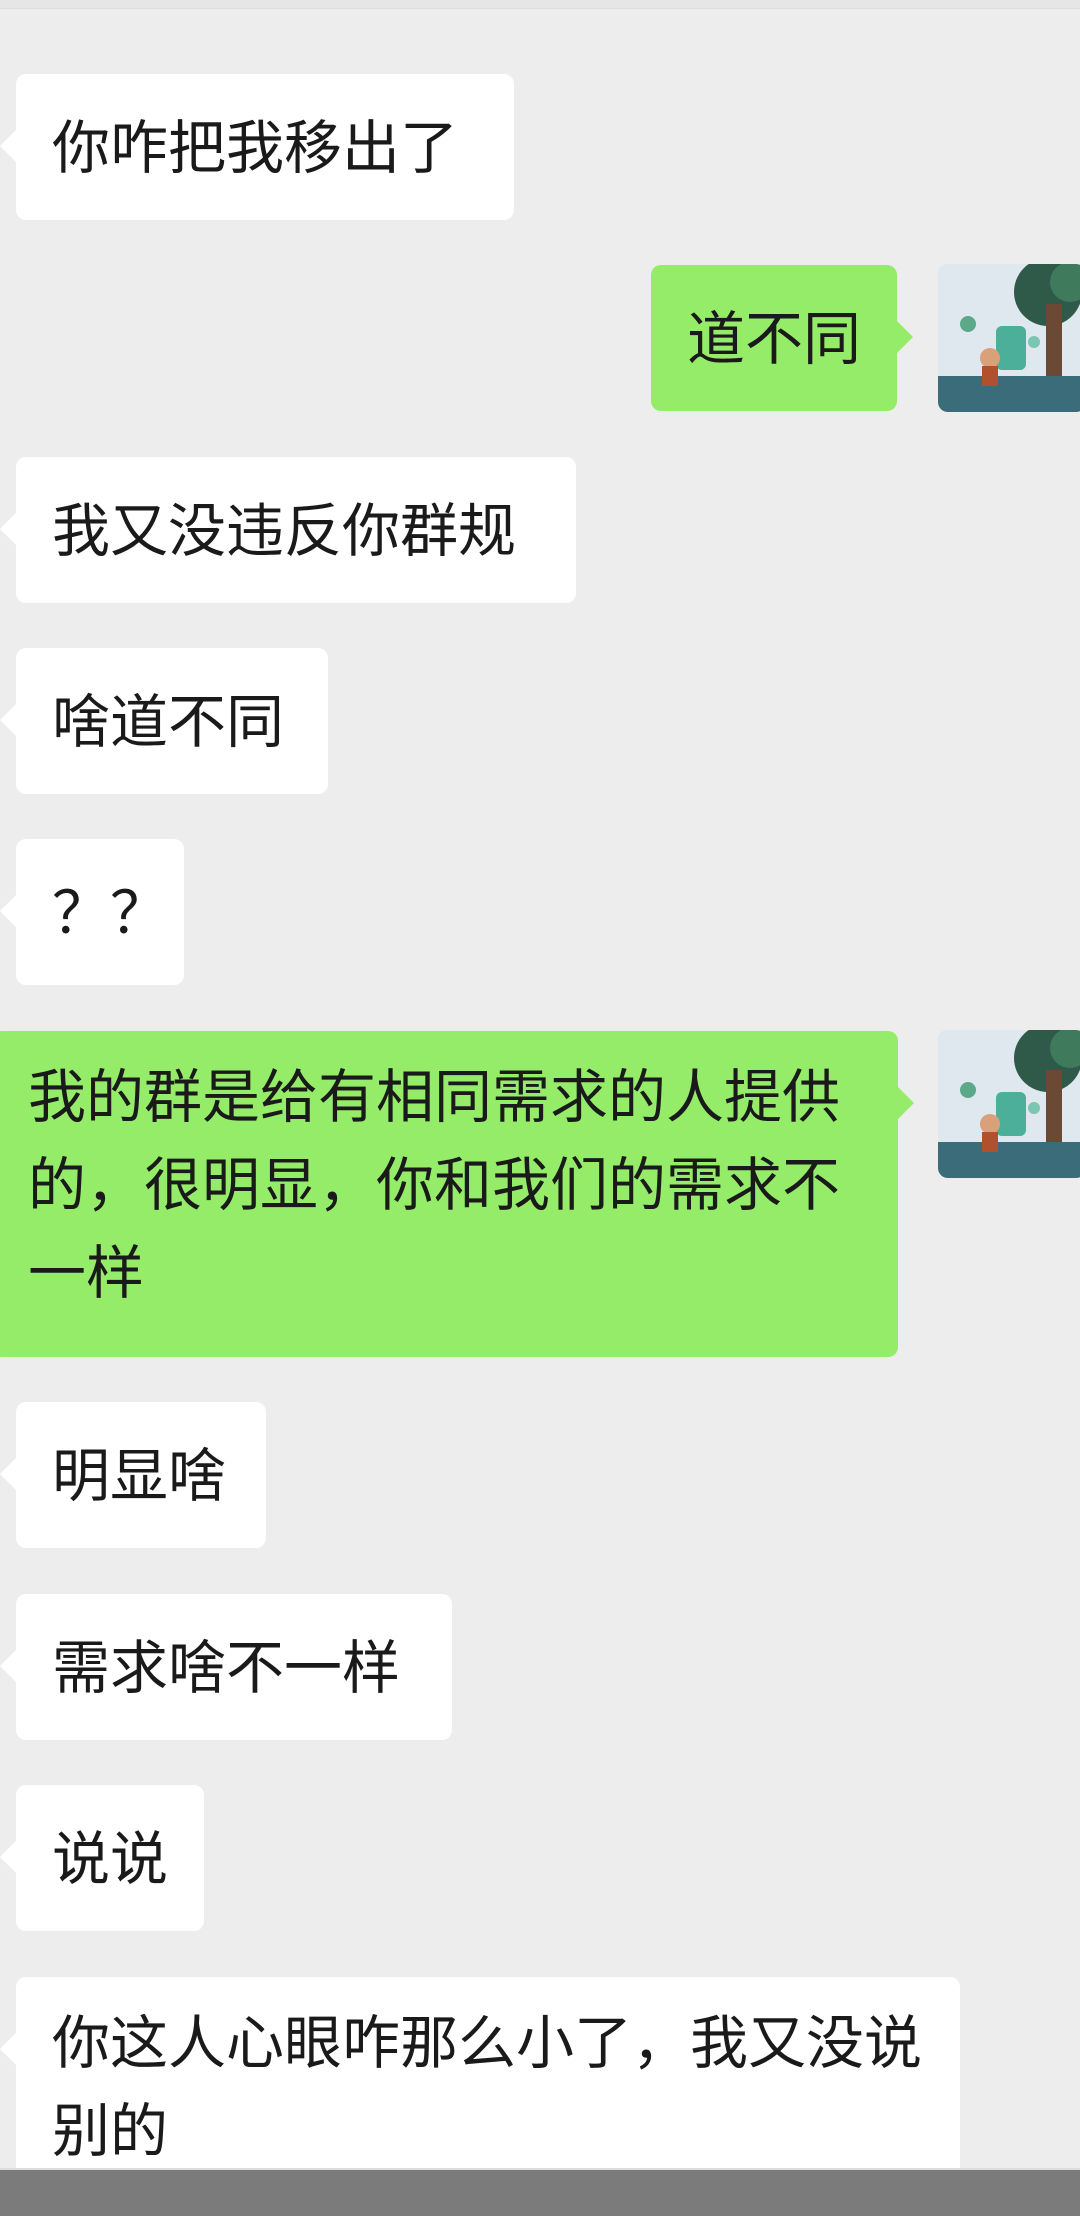 This screenshot has height=2216, width=1080. I want to click on message-bubble-incoming: 啥道不同, so click(164, 721).